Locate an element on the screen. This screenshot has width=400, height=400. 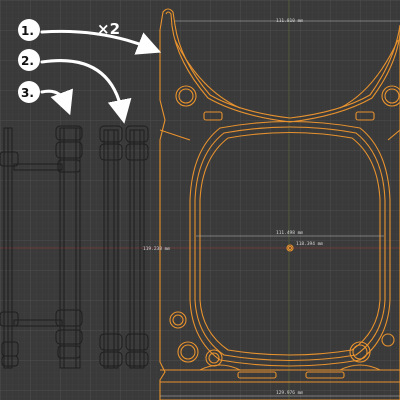
dim-right-height: 118.394 mm is located at coordinates (309, 244).